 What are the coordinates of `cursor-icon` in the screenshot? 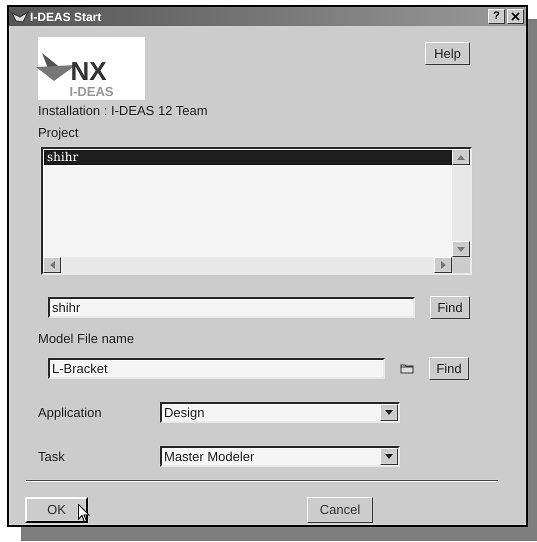 It's located at (84, 513).